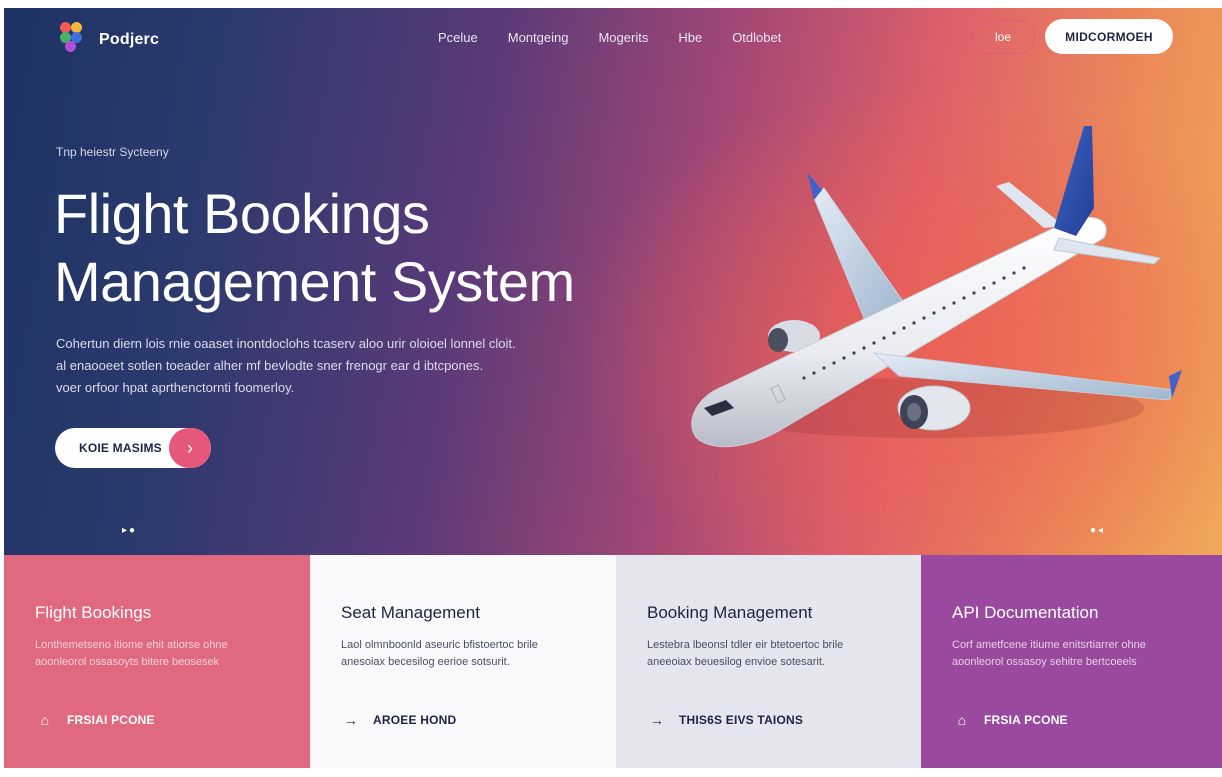 This screenshot has height=777, width=1222. I want to click on card-link: ⌂ FRSIAI PCONE, so click(95, 720).